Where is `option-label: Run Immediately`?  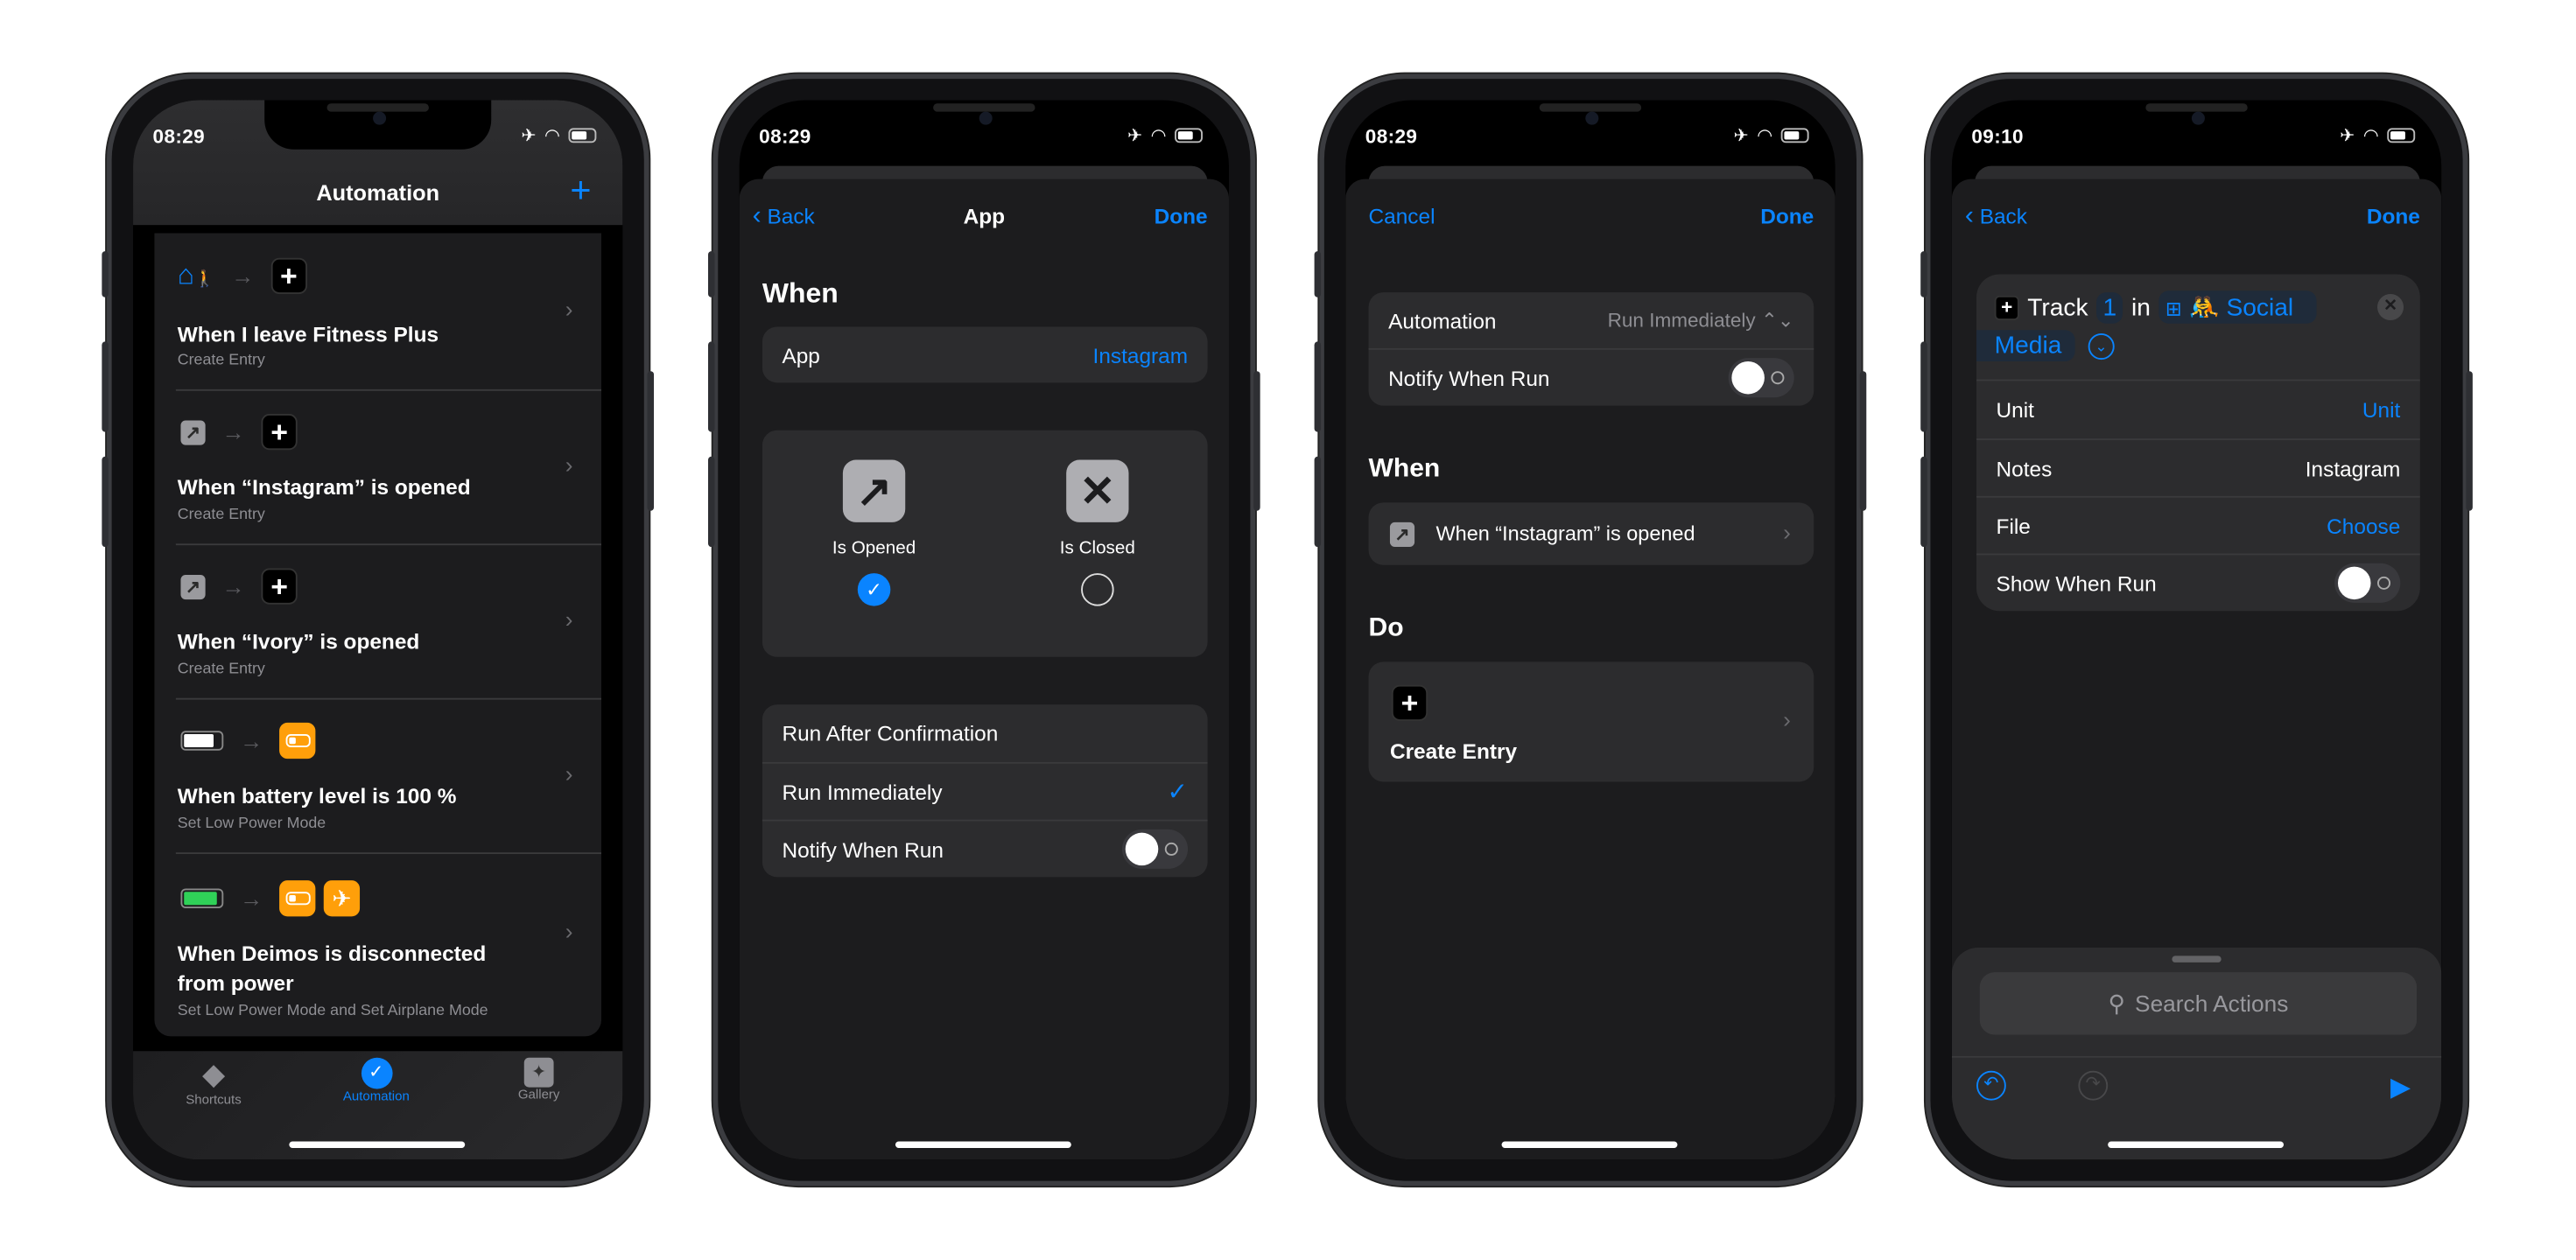
option-label: Run Immediately is located at coordinates (862, 791).